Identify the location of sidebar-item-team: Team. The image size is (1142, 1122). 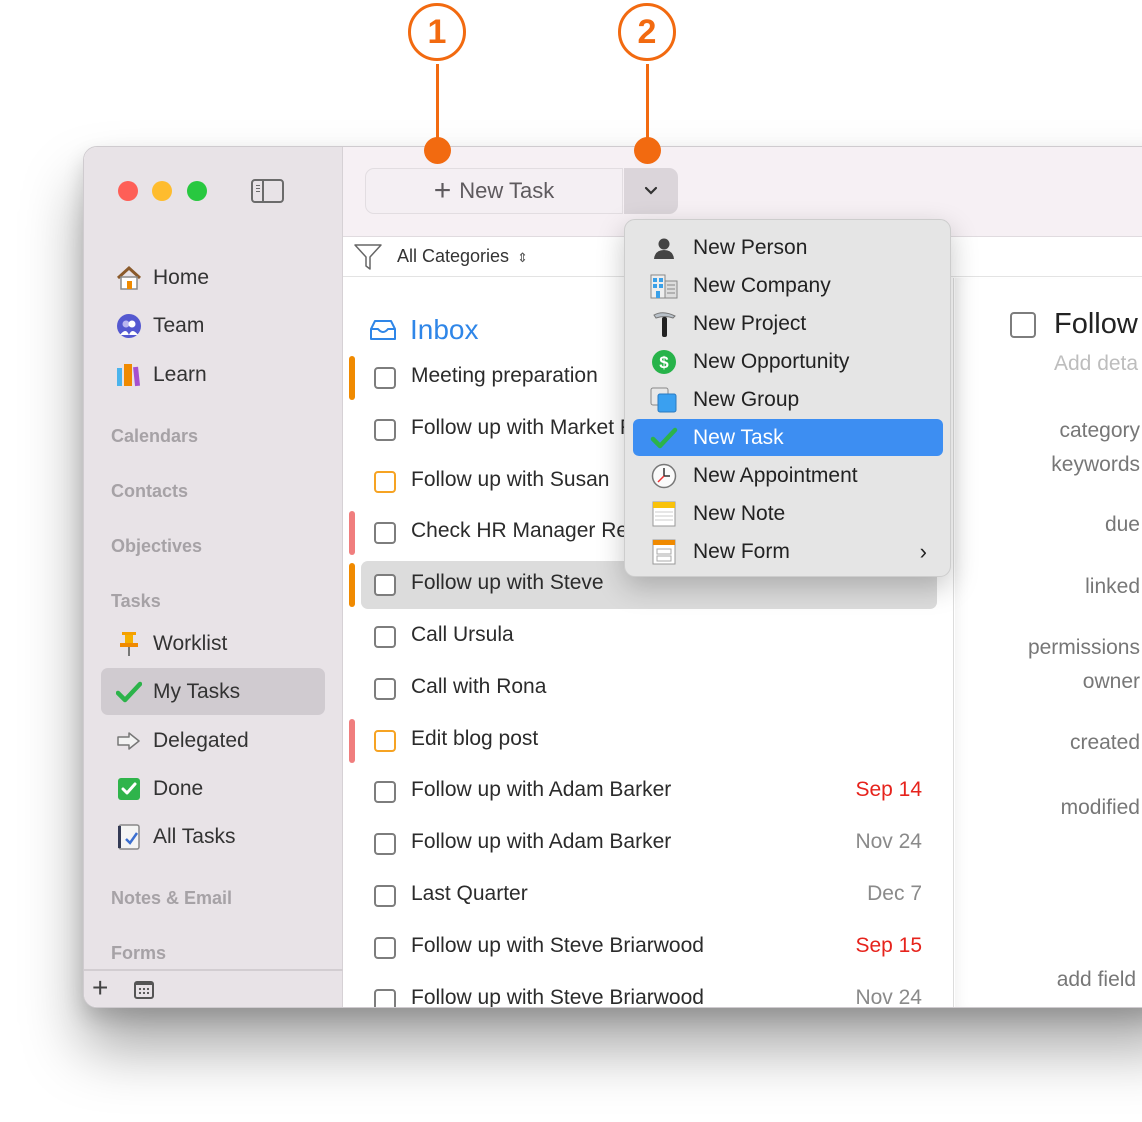
(213, 325).